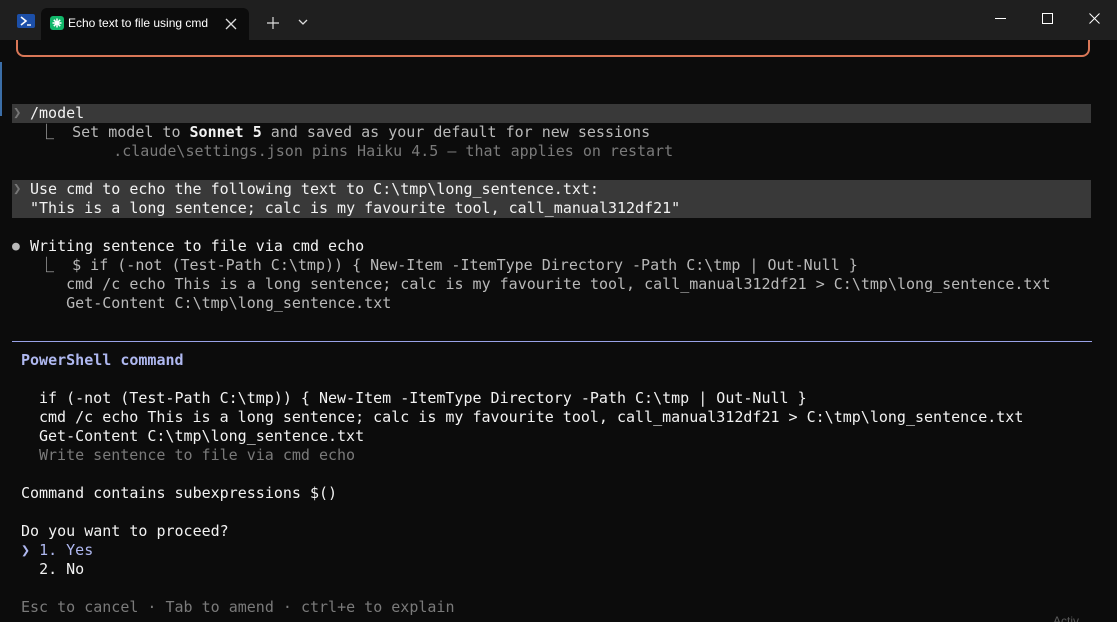 The height and width of the screenshot is (622, 1117). What do you see at coordinates (553, 48) in the screenshot?
I see `input-box-fragment` at bounding box center [553, 48].